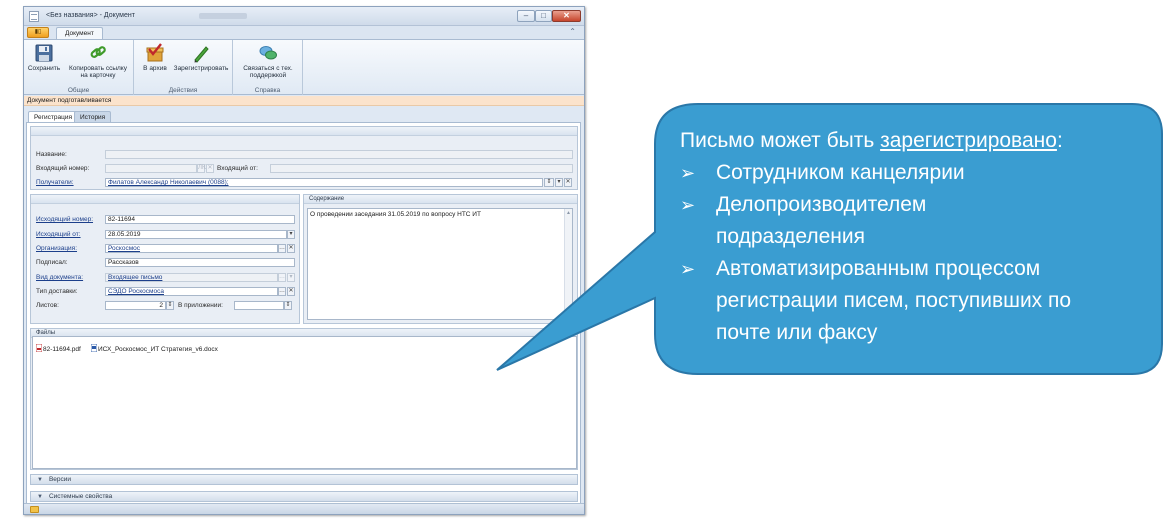  Describe the element at coordinates (915, 173) in the screenshot. I see `callout-bullet: ➢ Сотрудником канцелярии` at that location.